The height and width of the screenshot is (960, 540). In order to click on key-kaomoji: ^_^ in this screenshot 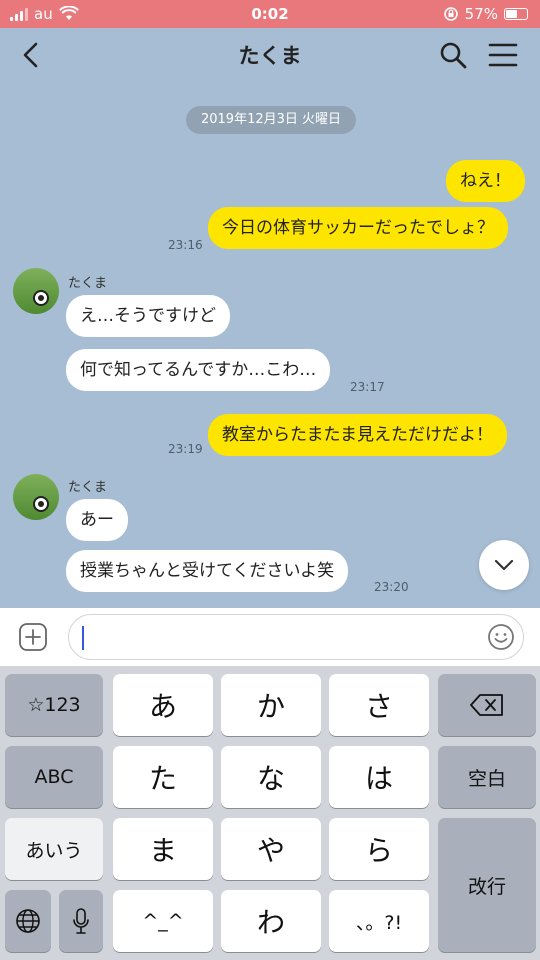, I will do `click(163, 921)`.